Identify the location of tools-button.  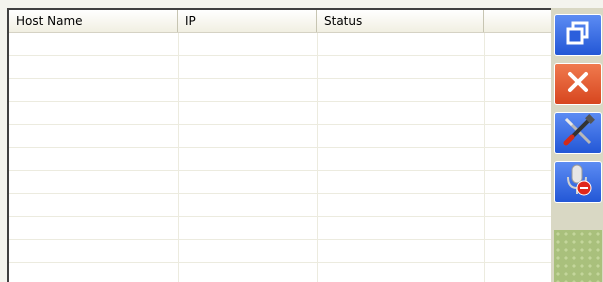
(578, 133).